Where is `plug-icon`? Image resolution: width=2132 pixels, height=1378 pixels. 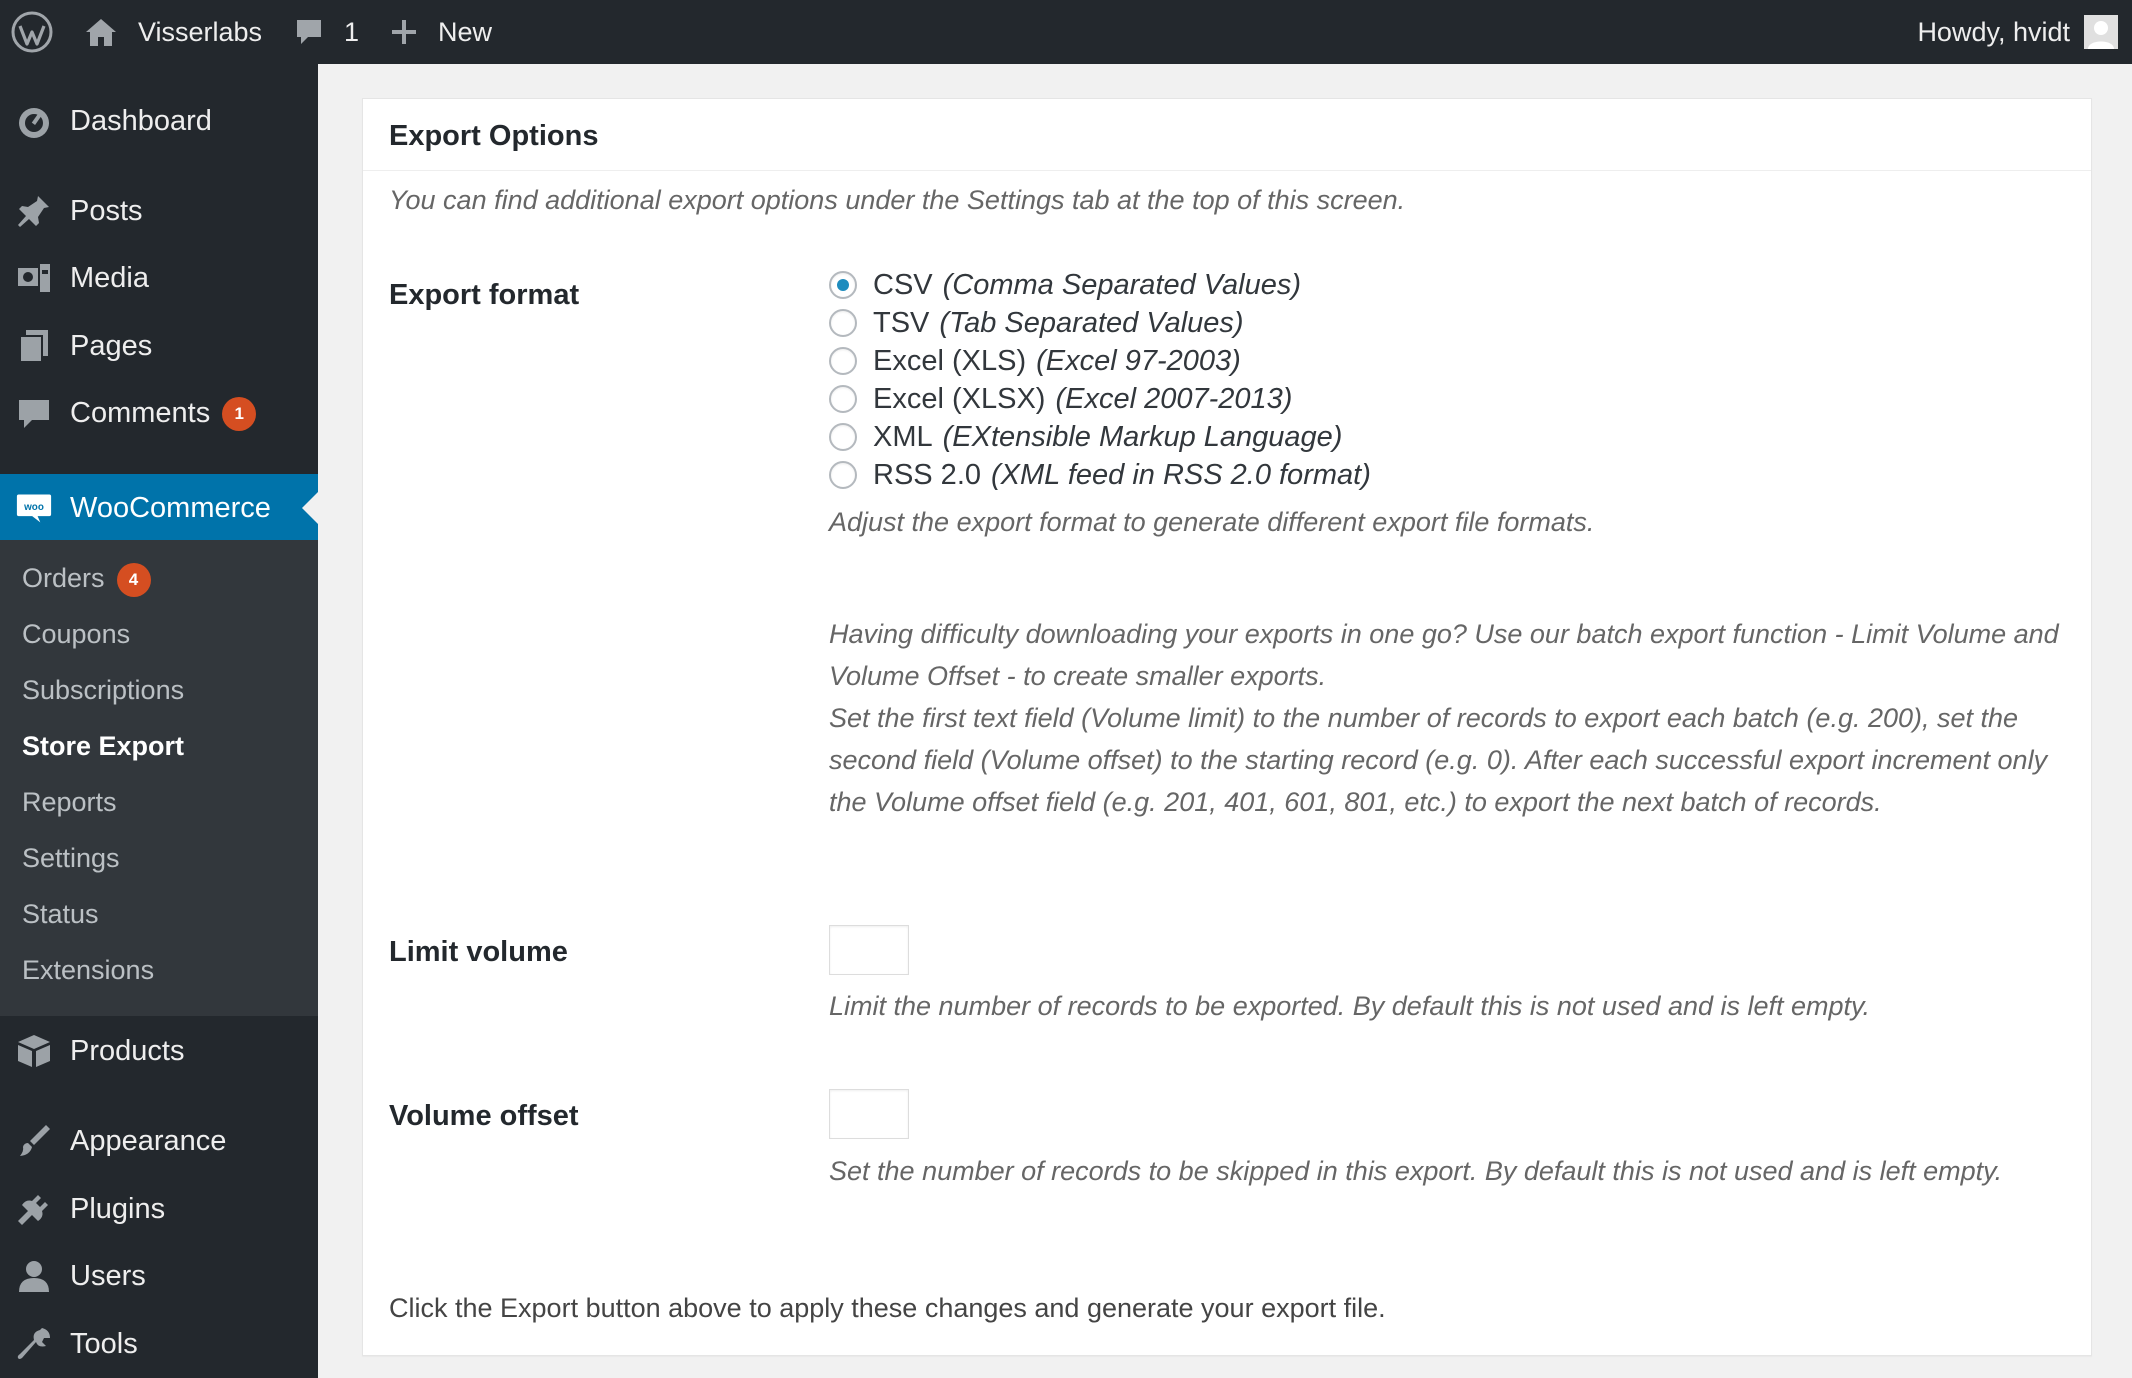
plug-icon is located at coordinates (34, 1209).